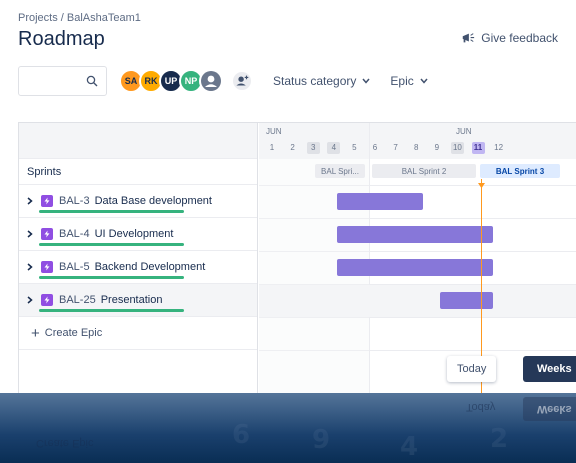 The width and height of the screenshot is (576, 463). Describe the element at coordinates (138, 172) in the screenshot. I see `sprints-row-label: Sprints` at that location.